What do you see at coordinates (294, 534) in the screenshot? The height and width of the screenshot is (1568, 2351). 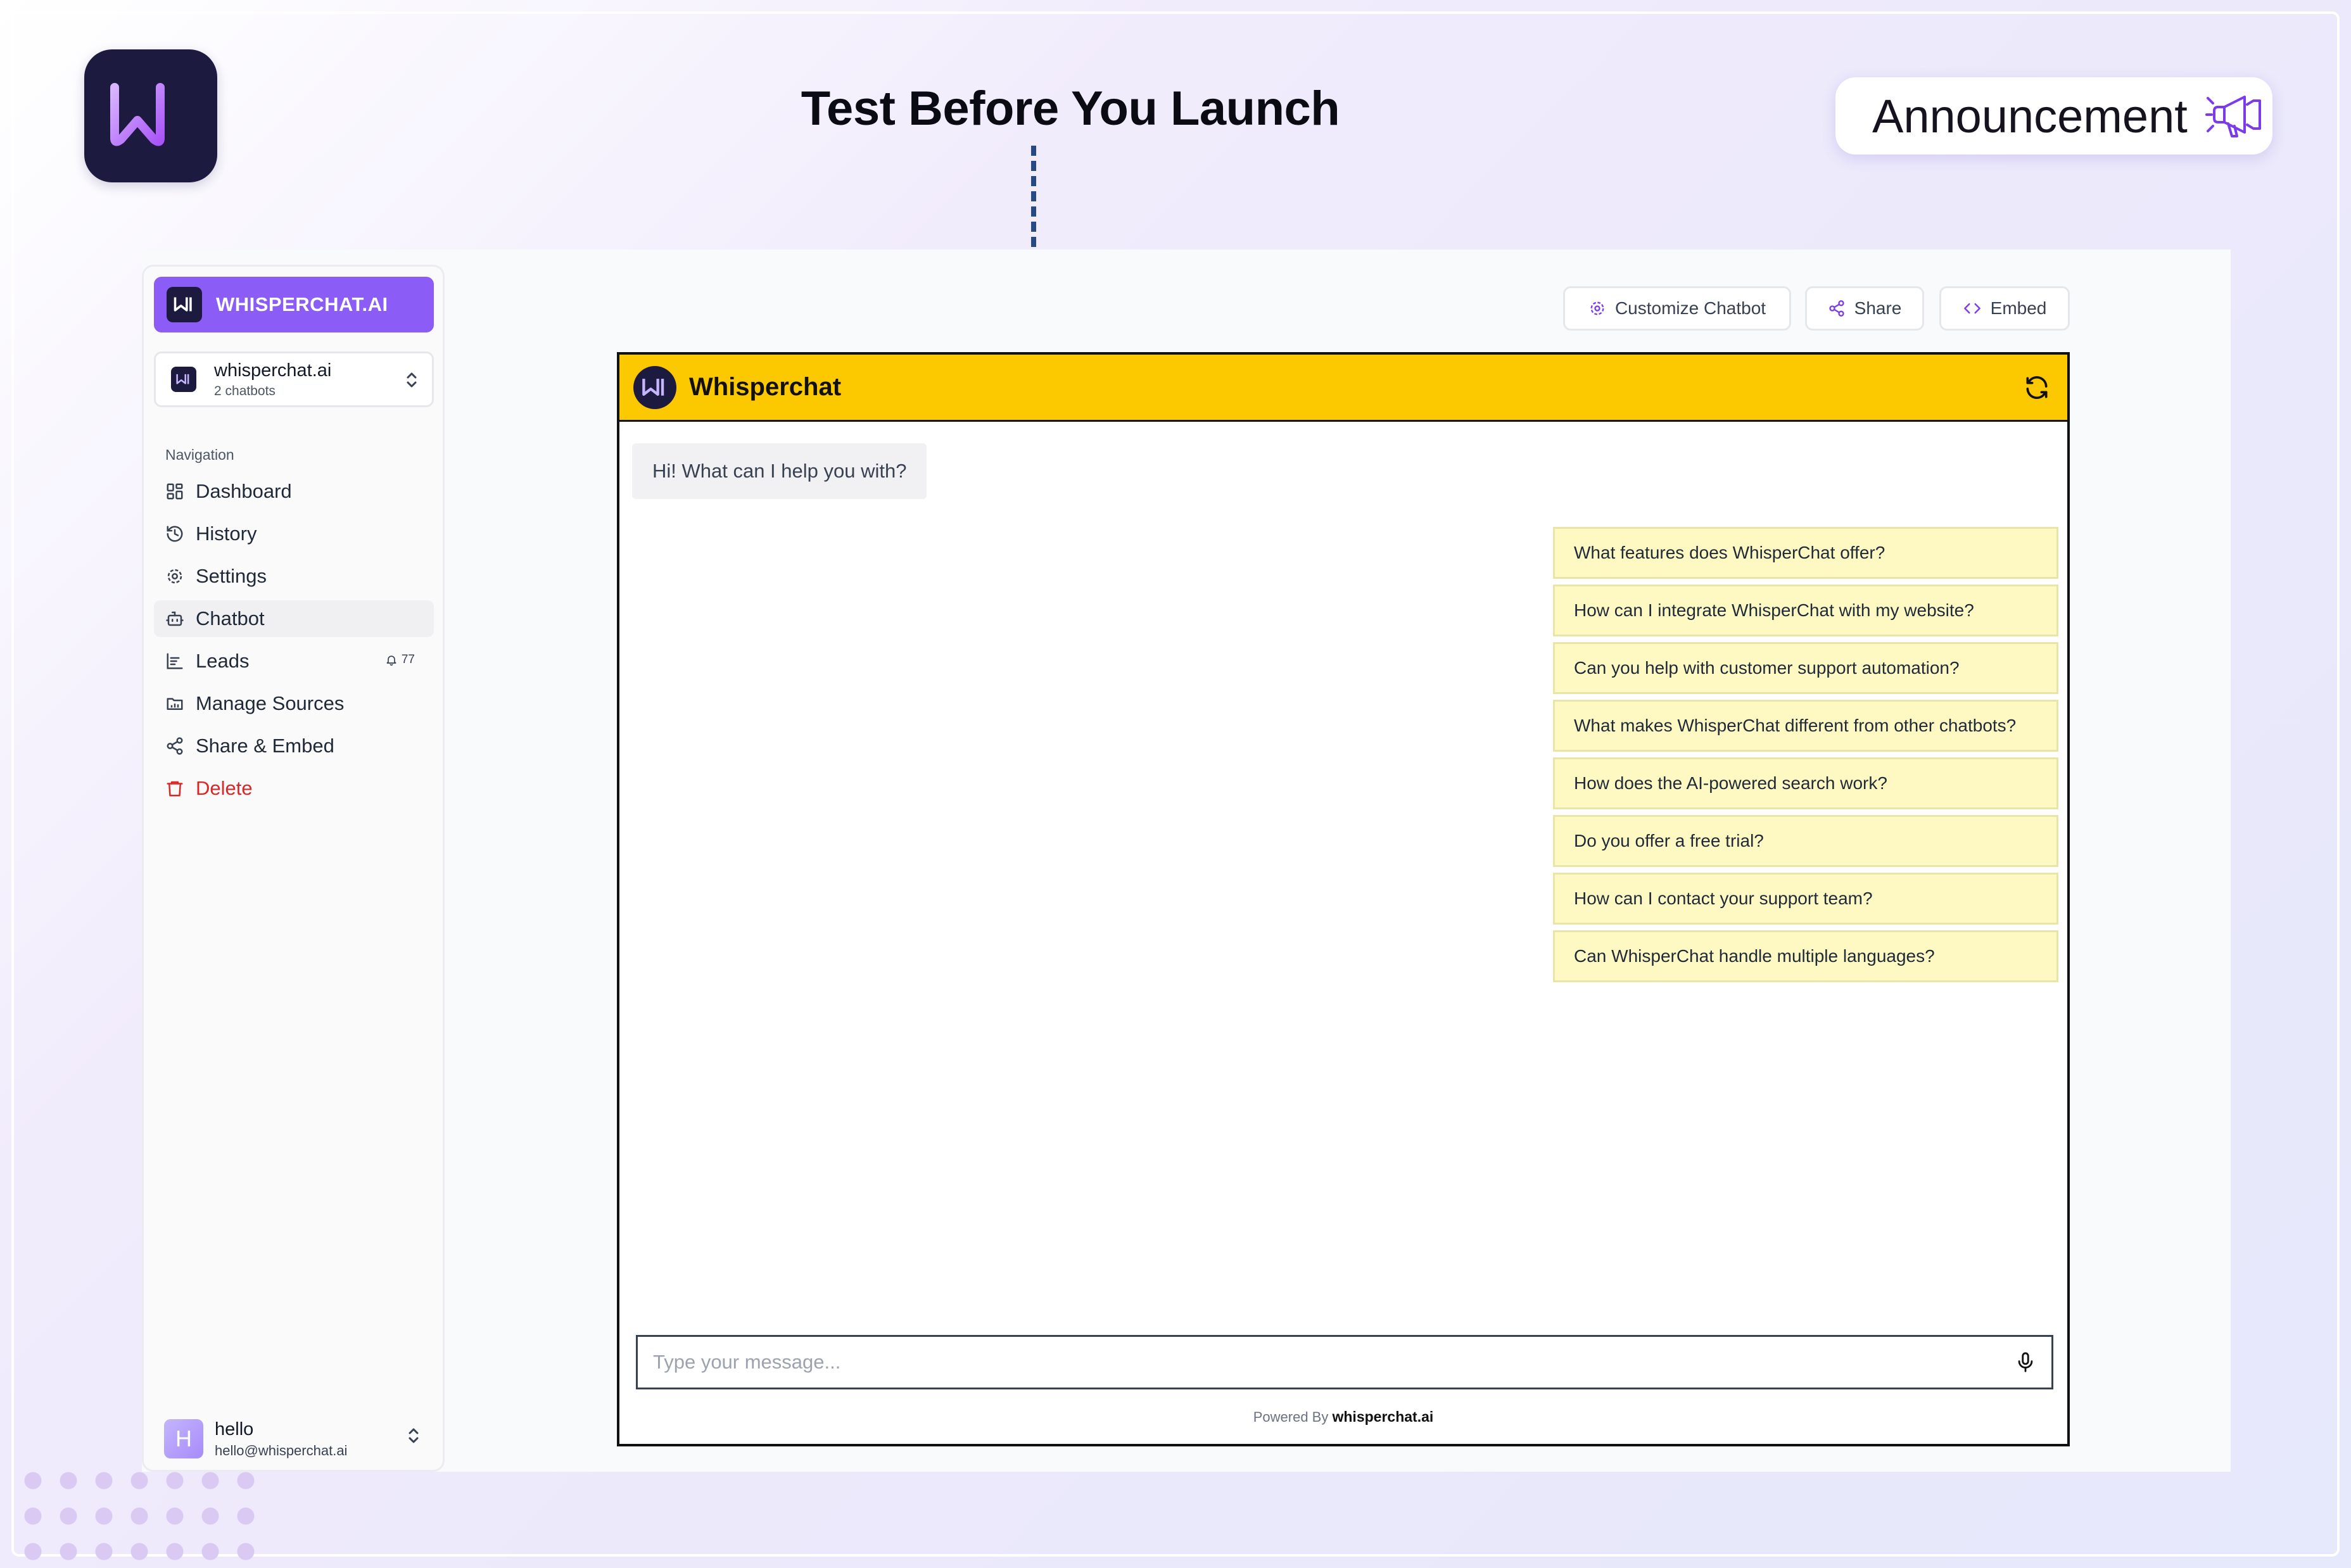 I see `sidebar-item-history: History` at bounding box center [294, 534].